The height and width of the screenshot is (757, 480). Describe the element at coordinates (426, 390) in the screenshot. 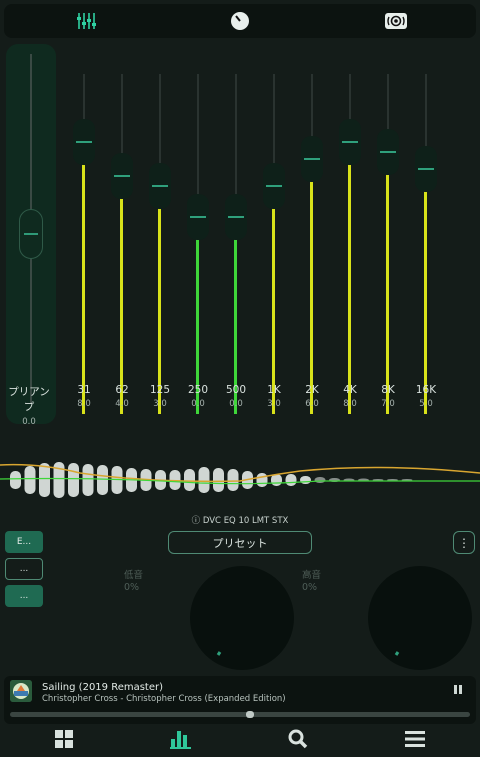

I see `band-frequency: 16K` at that location.